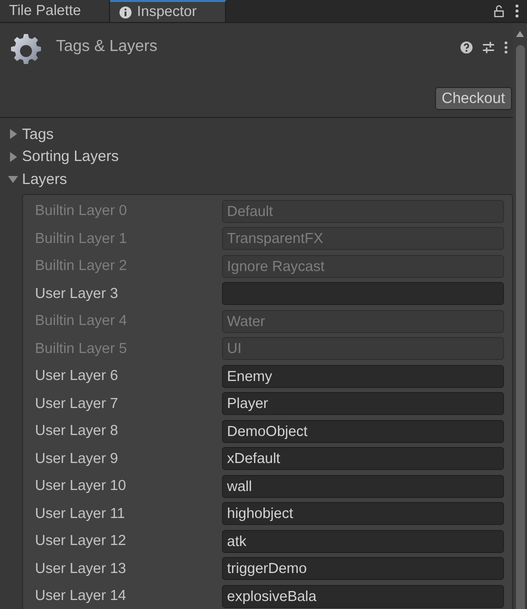  What do you see at coordinates (363, 321) in the screenshot?
I see `layer-name-field: Water` at bounding box center [363, 321].